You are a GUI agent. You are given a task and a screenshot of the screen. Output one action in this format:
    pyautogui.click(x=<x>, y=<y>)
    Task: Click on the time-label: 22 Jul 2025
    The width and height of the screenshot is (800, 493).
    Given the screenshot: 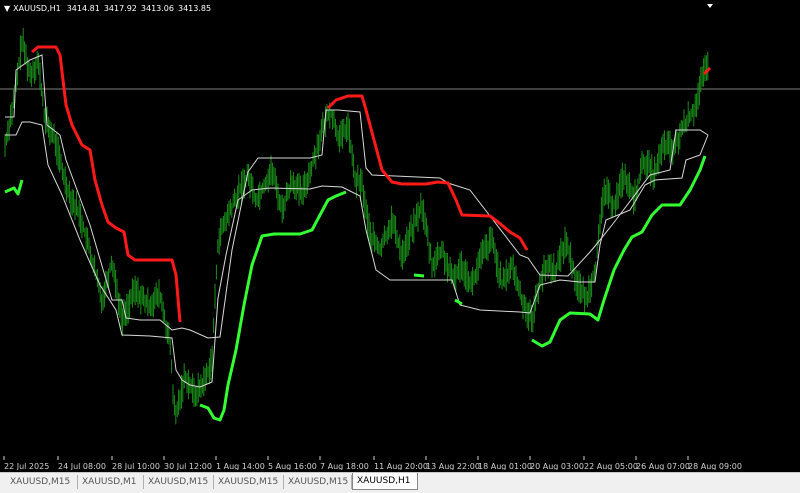 What is the action you would take?
    pyautogui.click(x=26, y=466)
    